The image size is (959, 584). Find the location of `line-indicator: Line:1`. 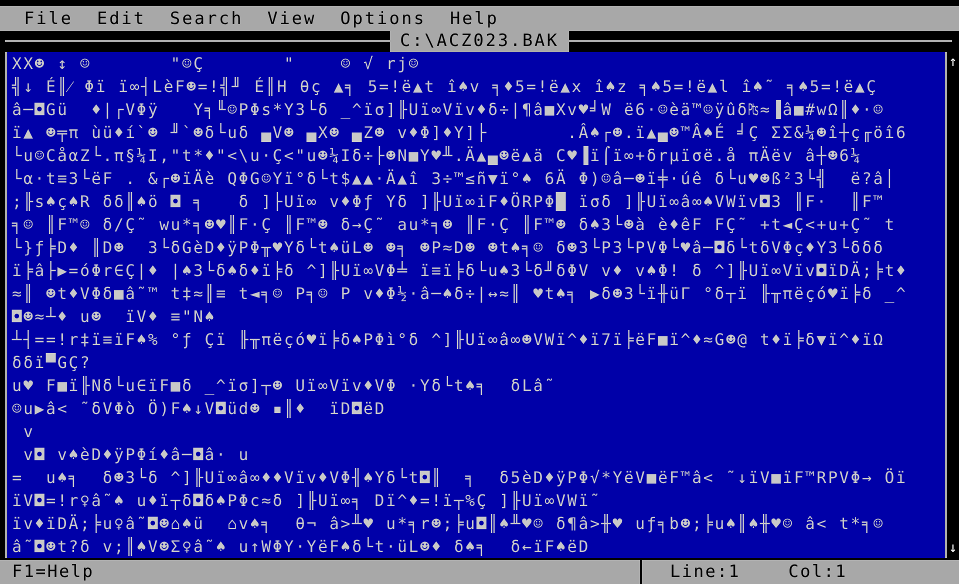

line-indicator: Line:1 is located at coordinates (705, 572).